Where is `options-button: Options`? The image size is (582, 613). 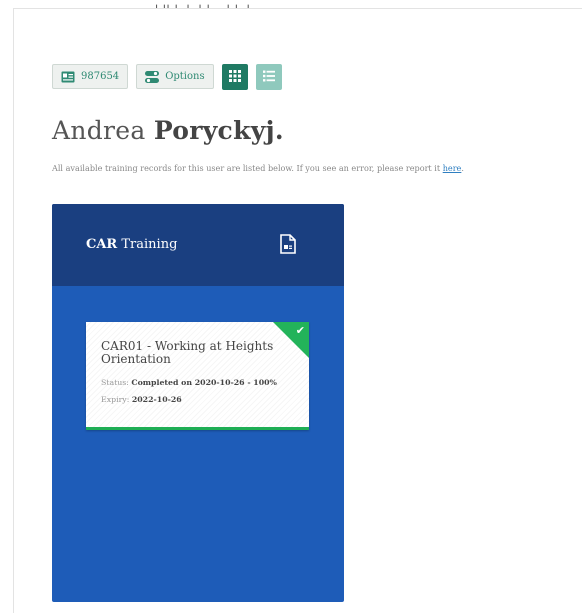 options-button: Options is located at coordinates (175, 76).